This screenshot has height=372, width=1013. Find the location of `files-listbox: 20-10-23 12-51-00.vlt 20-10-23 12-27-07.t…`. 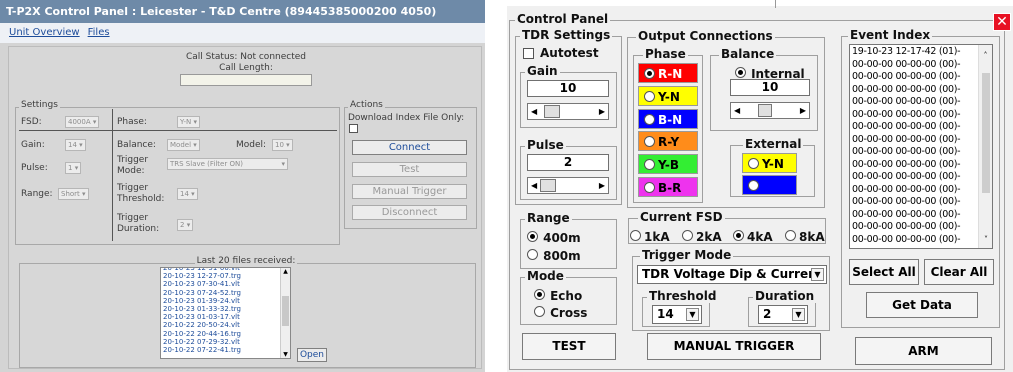

files-listbox: 20-10-23 12-51-00.vlt 20-10-23 12-27-07.t… is located at coordinates (225, 313).